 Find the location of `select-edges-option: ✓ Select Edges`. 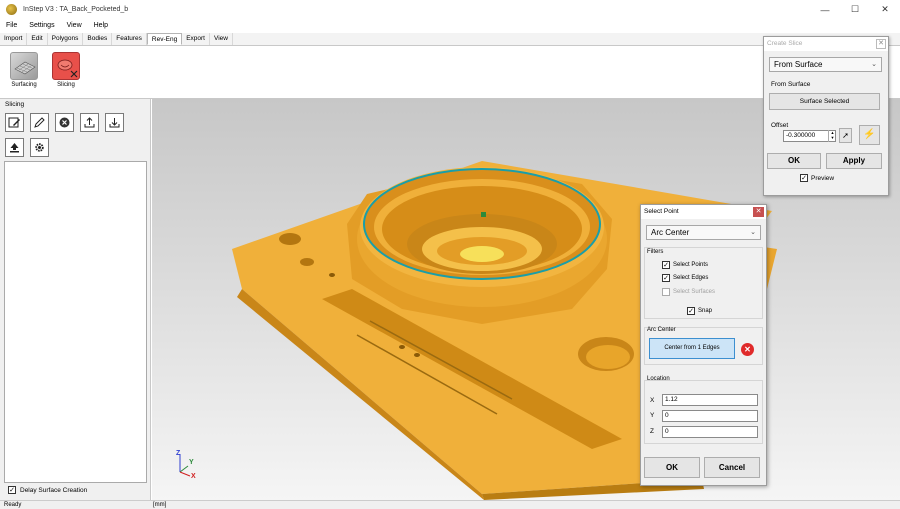

select-edges-option: ✓ Select Edges is located at coordinates (685, 278).